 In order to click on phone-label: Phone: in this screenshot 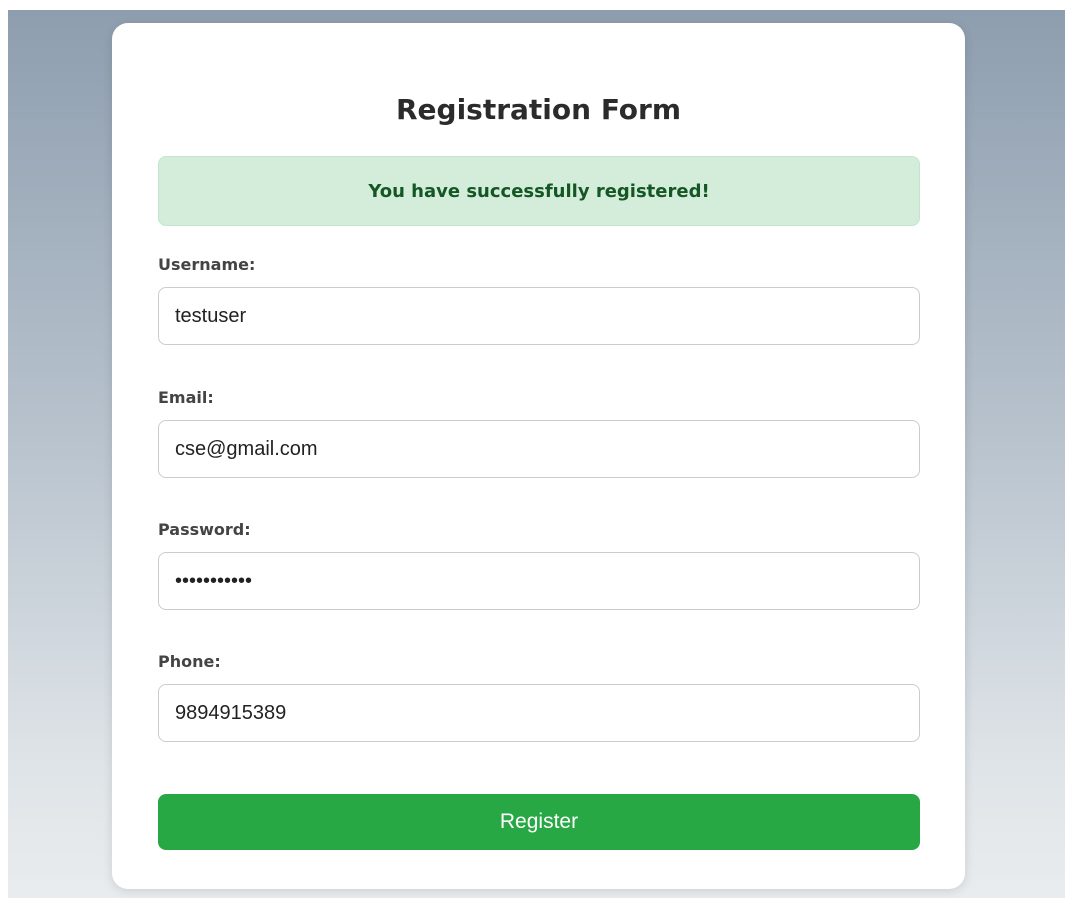, I will do `click(189, 661)`.